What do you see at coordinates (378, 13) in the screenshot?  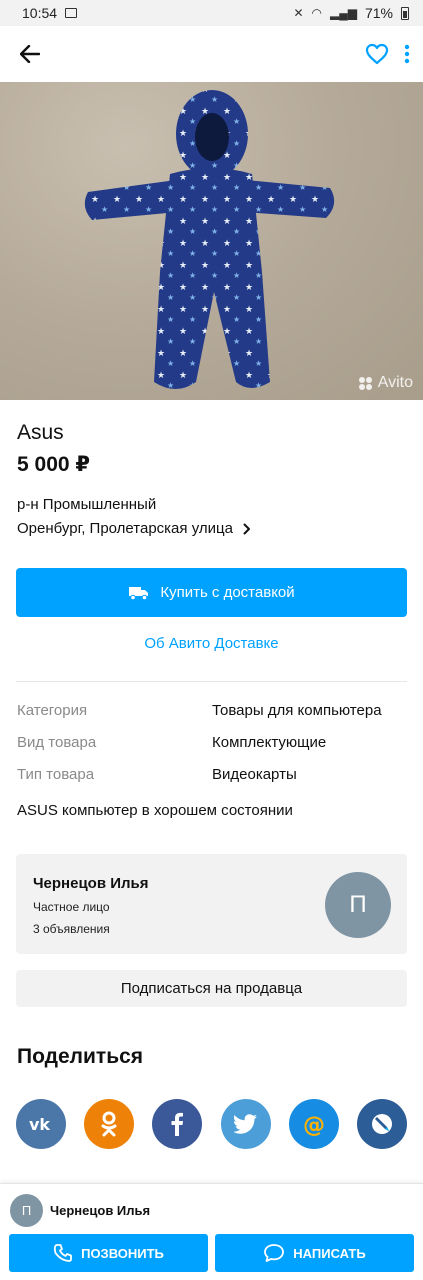 I see `battery-percent: 71%` at bounding box center [378, 13].